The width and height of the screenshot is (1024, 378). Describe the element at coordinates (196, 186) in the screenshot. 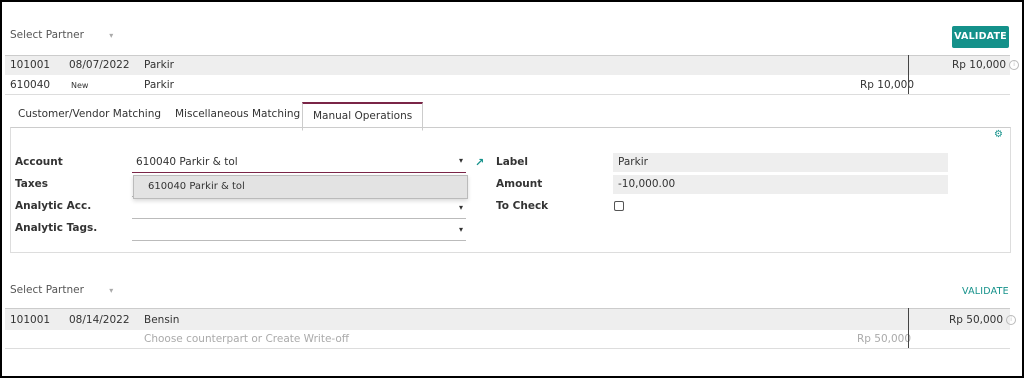

I see `dropdown-option: 610040 Parkir & tol` at that location.